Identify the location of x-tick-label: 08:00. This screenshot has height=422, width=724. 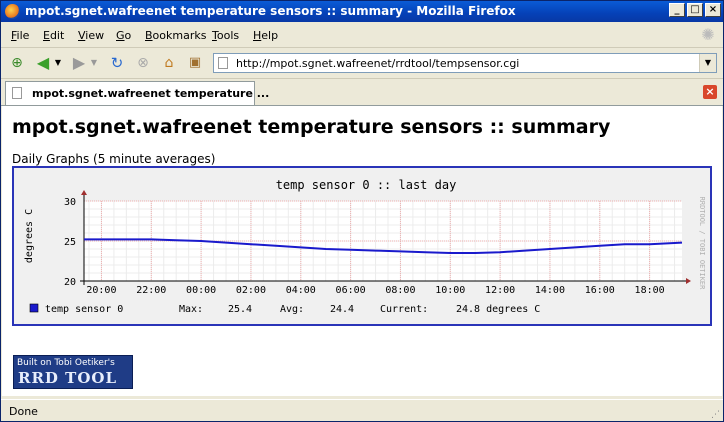
(400, 290).